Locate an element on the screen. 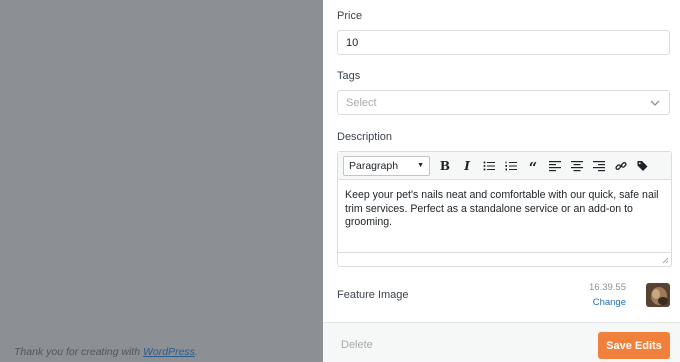  footer-text: Thank you for creating with is located at coordinates (78, 352).